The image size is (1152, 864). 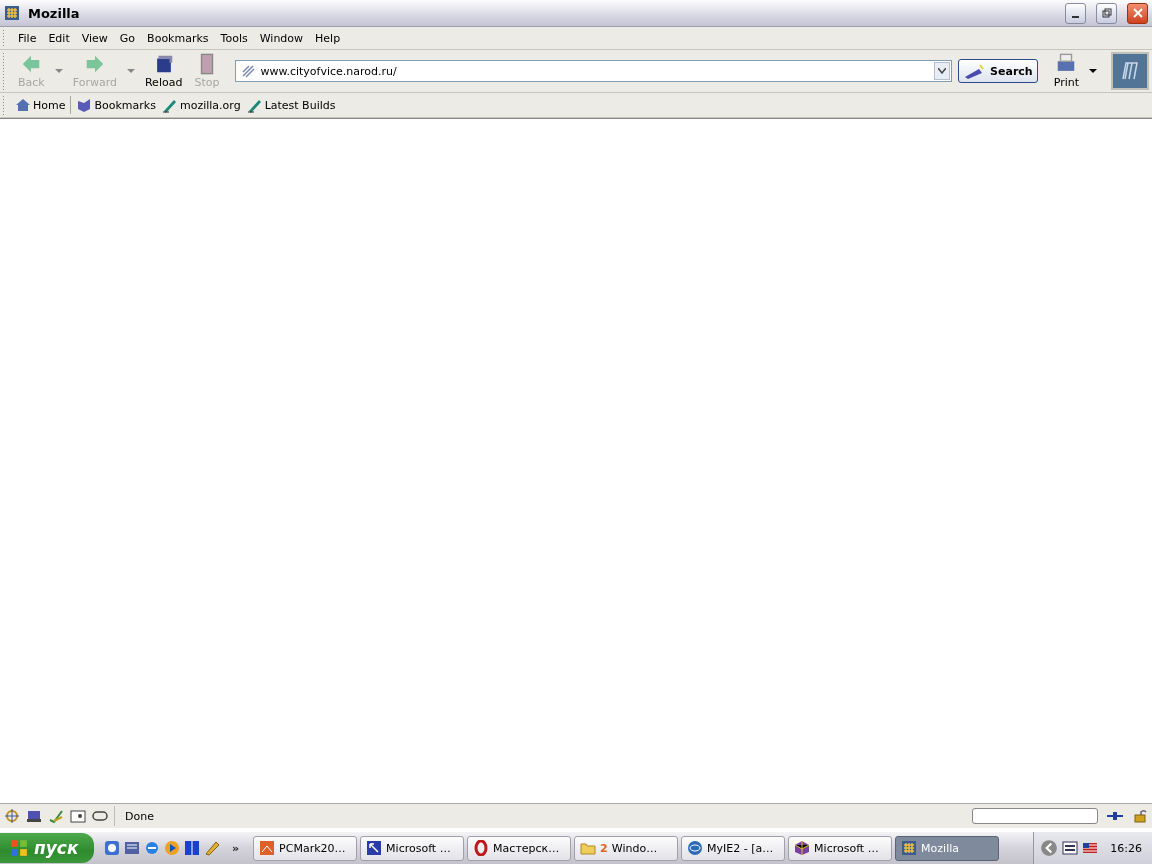 What do you see at coordinates (291, 105) in the screenshot?
I see `bookmark-link: Latest Builds` at bounding box center [291, 105].